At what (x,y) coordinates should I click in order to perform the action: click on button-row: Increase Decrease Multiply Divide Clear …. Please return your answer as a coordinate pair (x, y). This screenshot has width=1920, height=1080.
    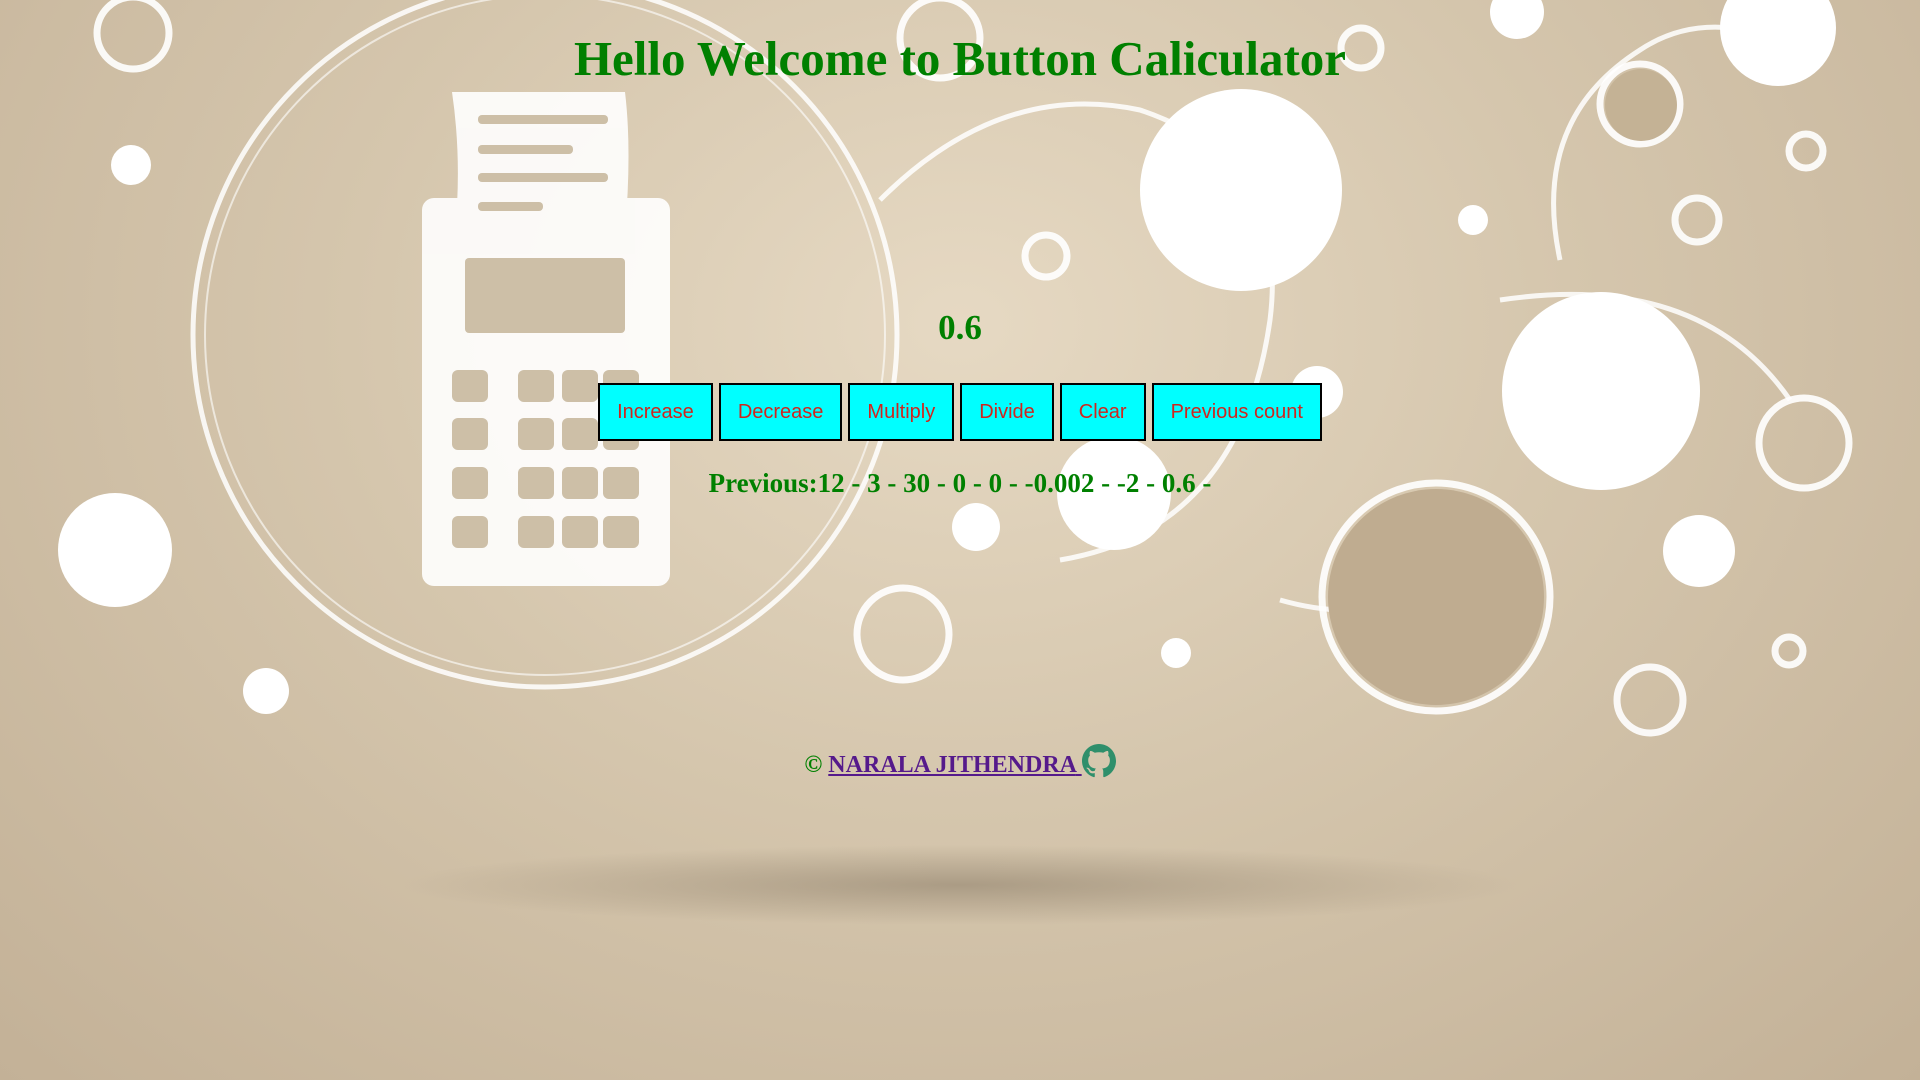
    Looking at the image, I should click on (960, 412).